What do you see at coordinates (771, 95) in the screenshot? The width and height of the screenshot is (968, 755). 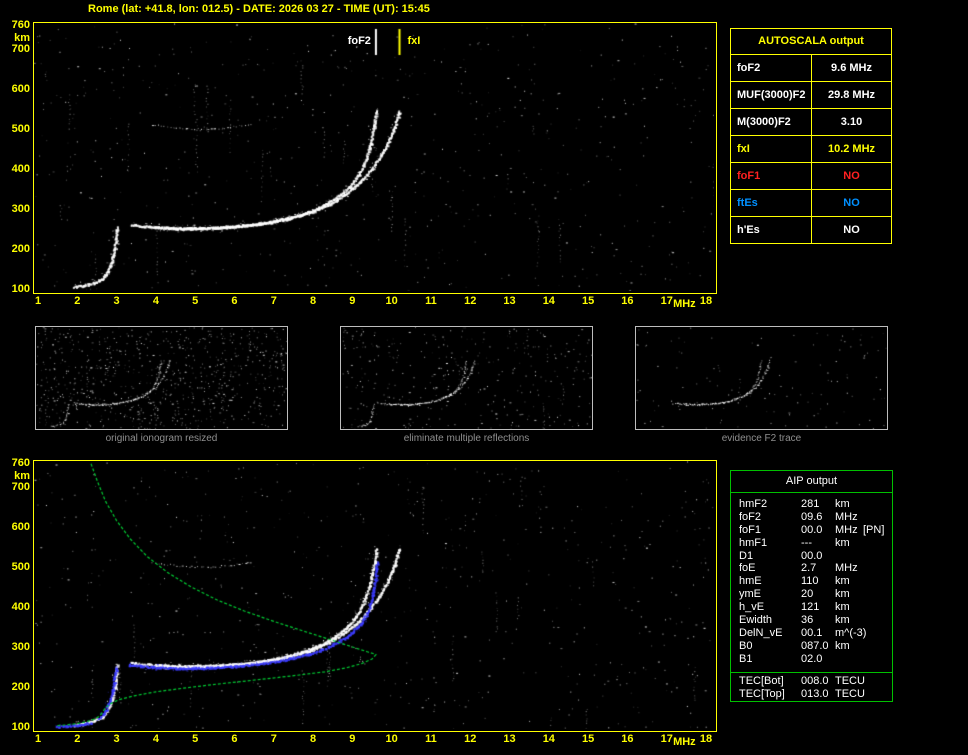 I see `parameter-label: MUF(3000)F2` at bounding box center [771, 95].